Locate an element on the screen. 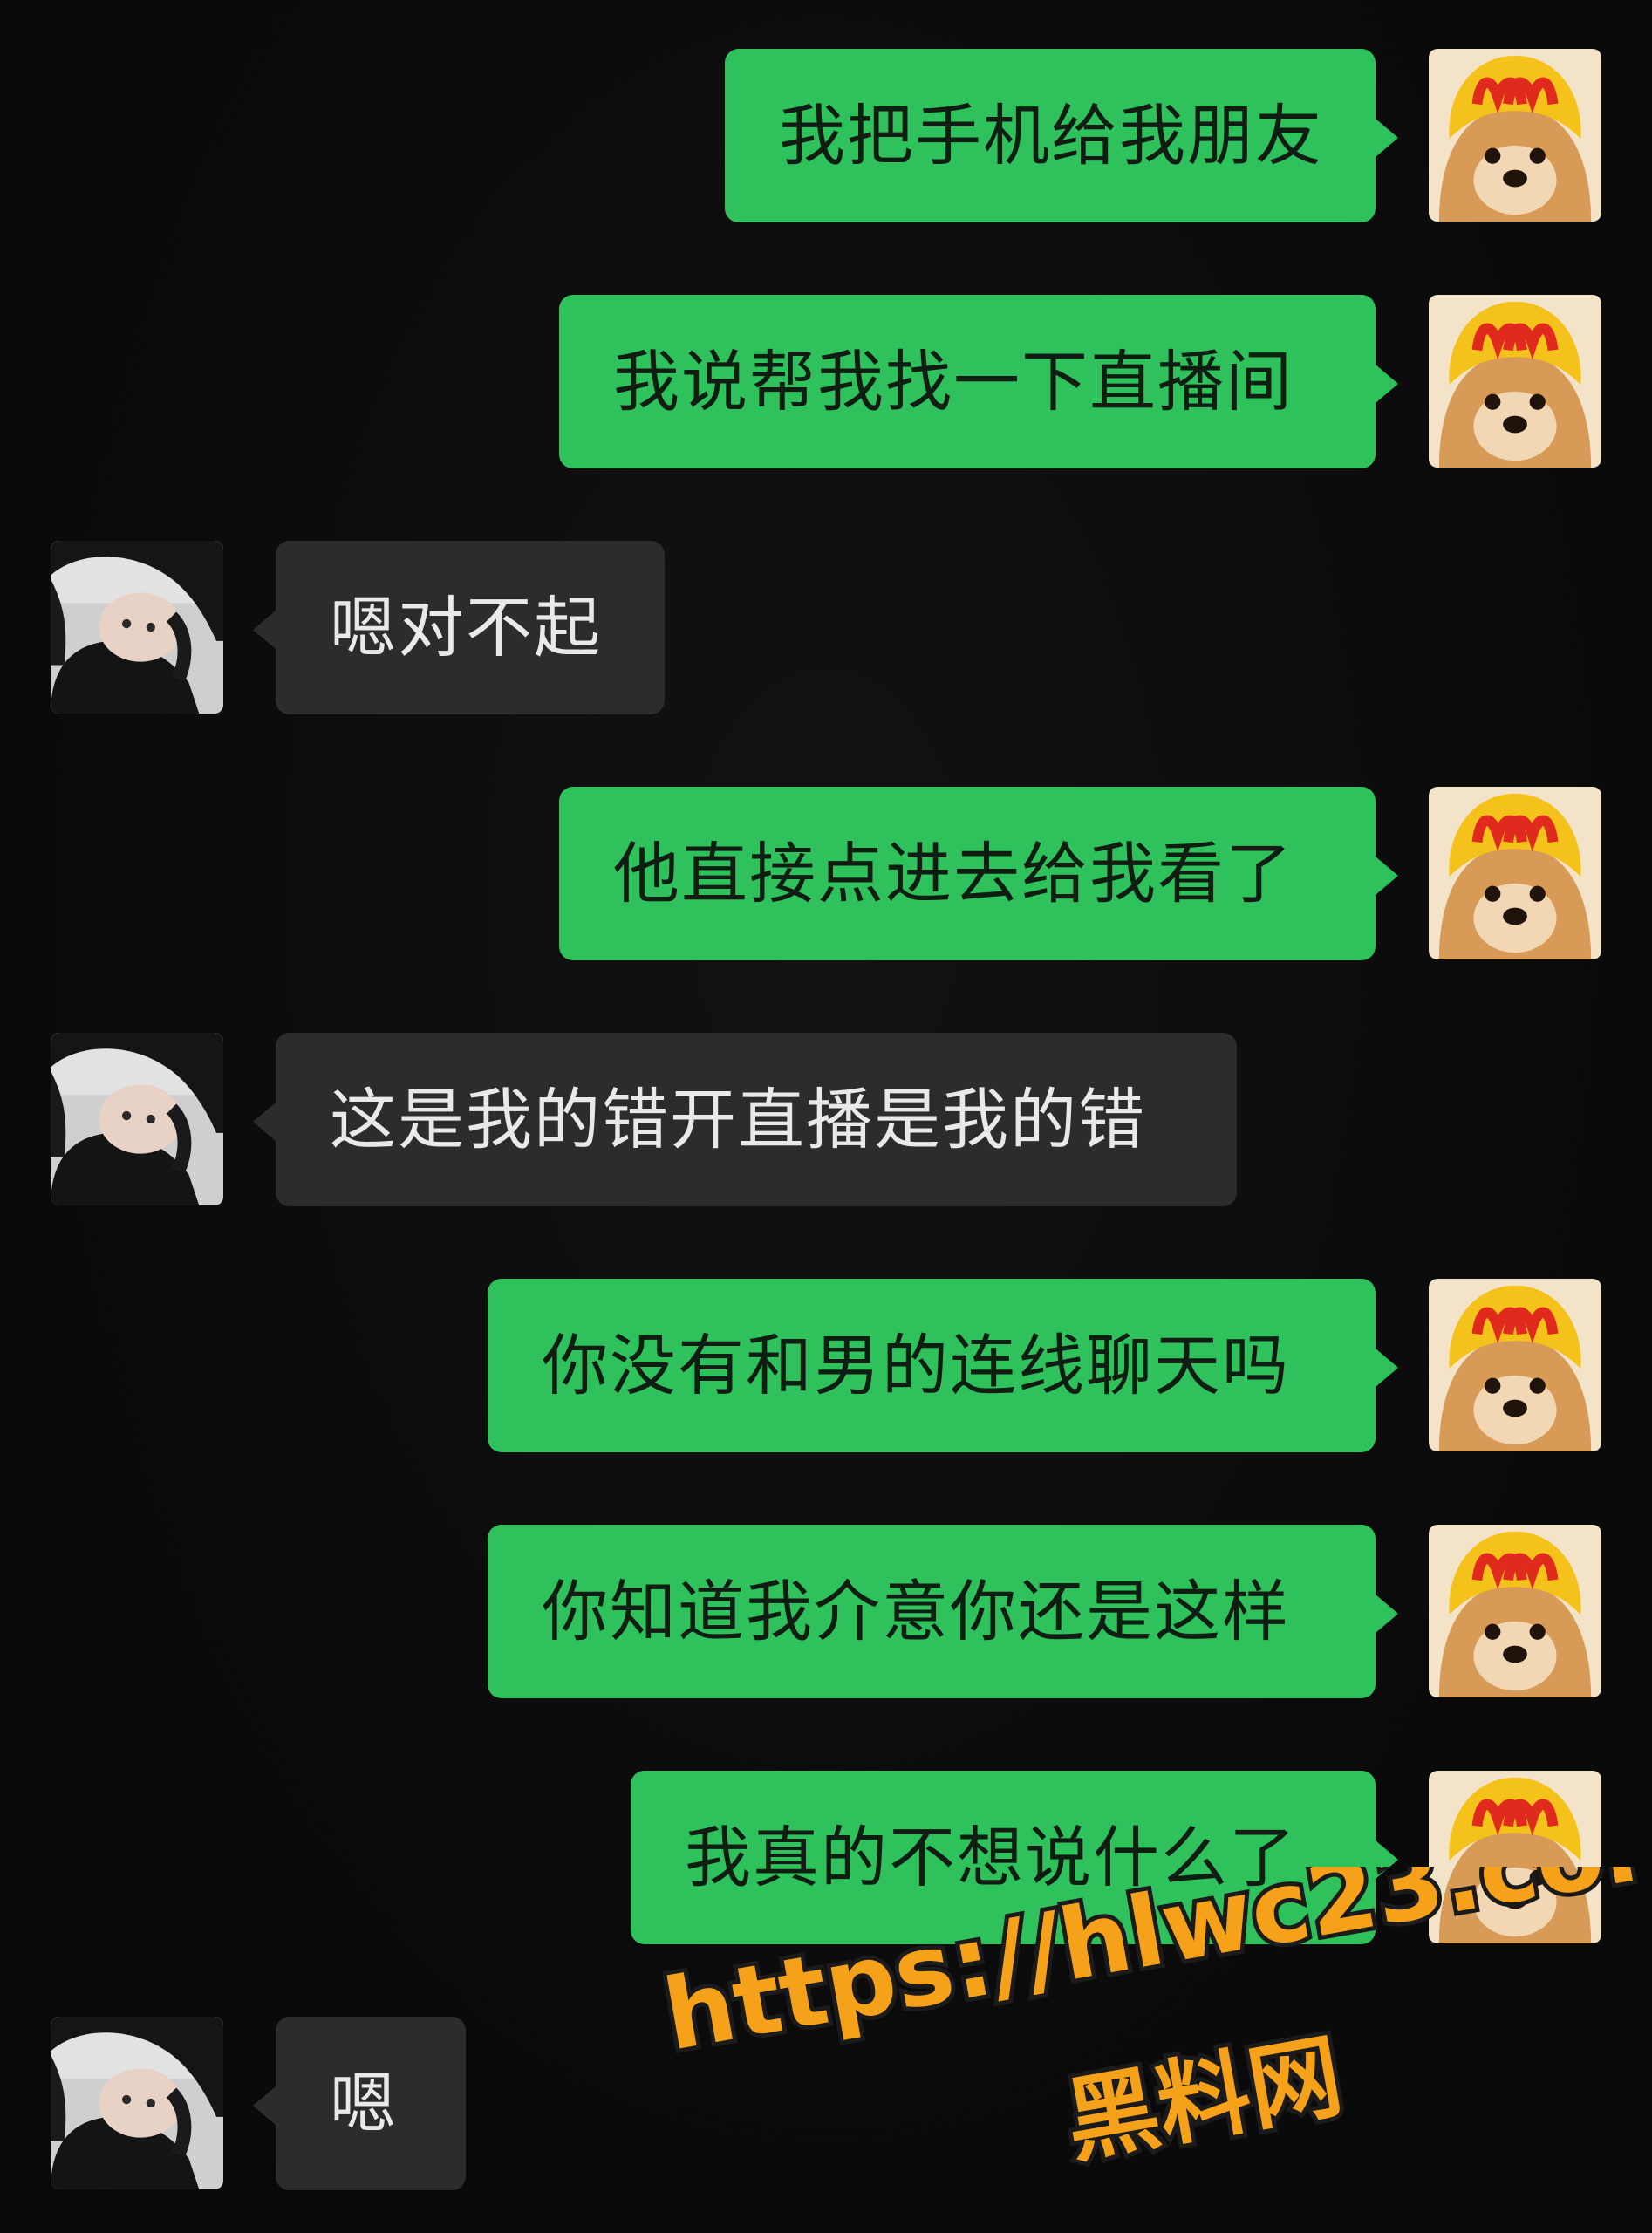 The image size is (1652, 2233). watermark-site-name: 黑料网 is located at coordinates (1204, 2098).